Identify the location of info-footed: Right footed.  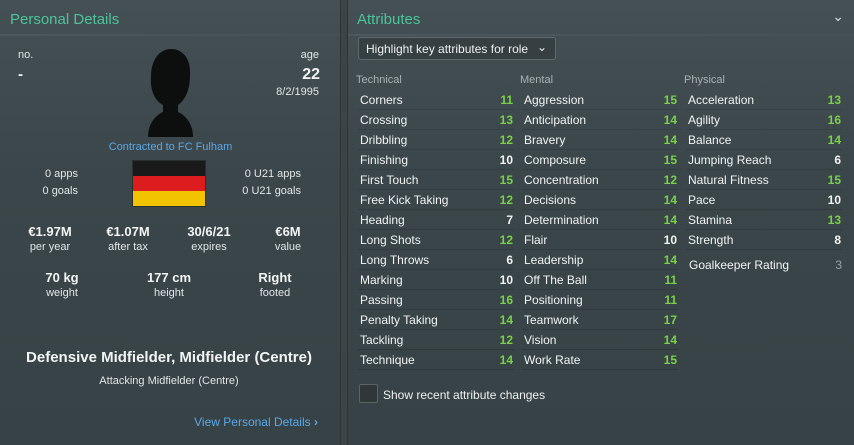
(275, 284).